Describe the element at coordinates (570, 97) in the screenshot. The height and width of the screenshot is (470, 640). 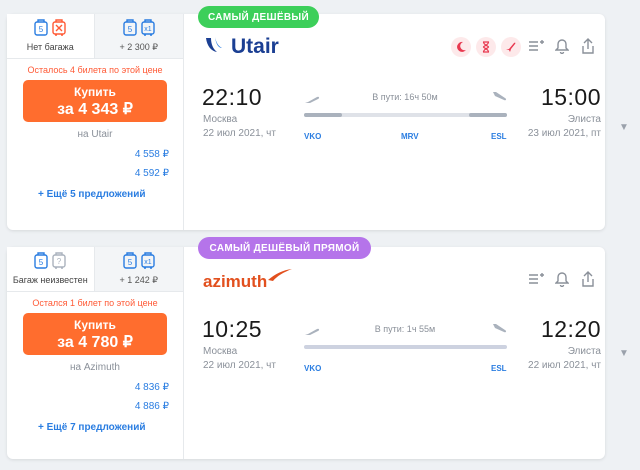
I see `arrival-time: 15:00` at that location.